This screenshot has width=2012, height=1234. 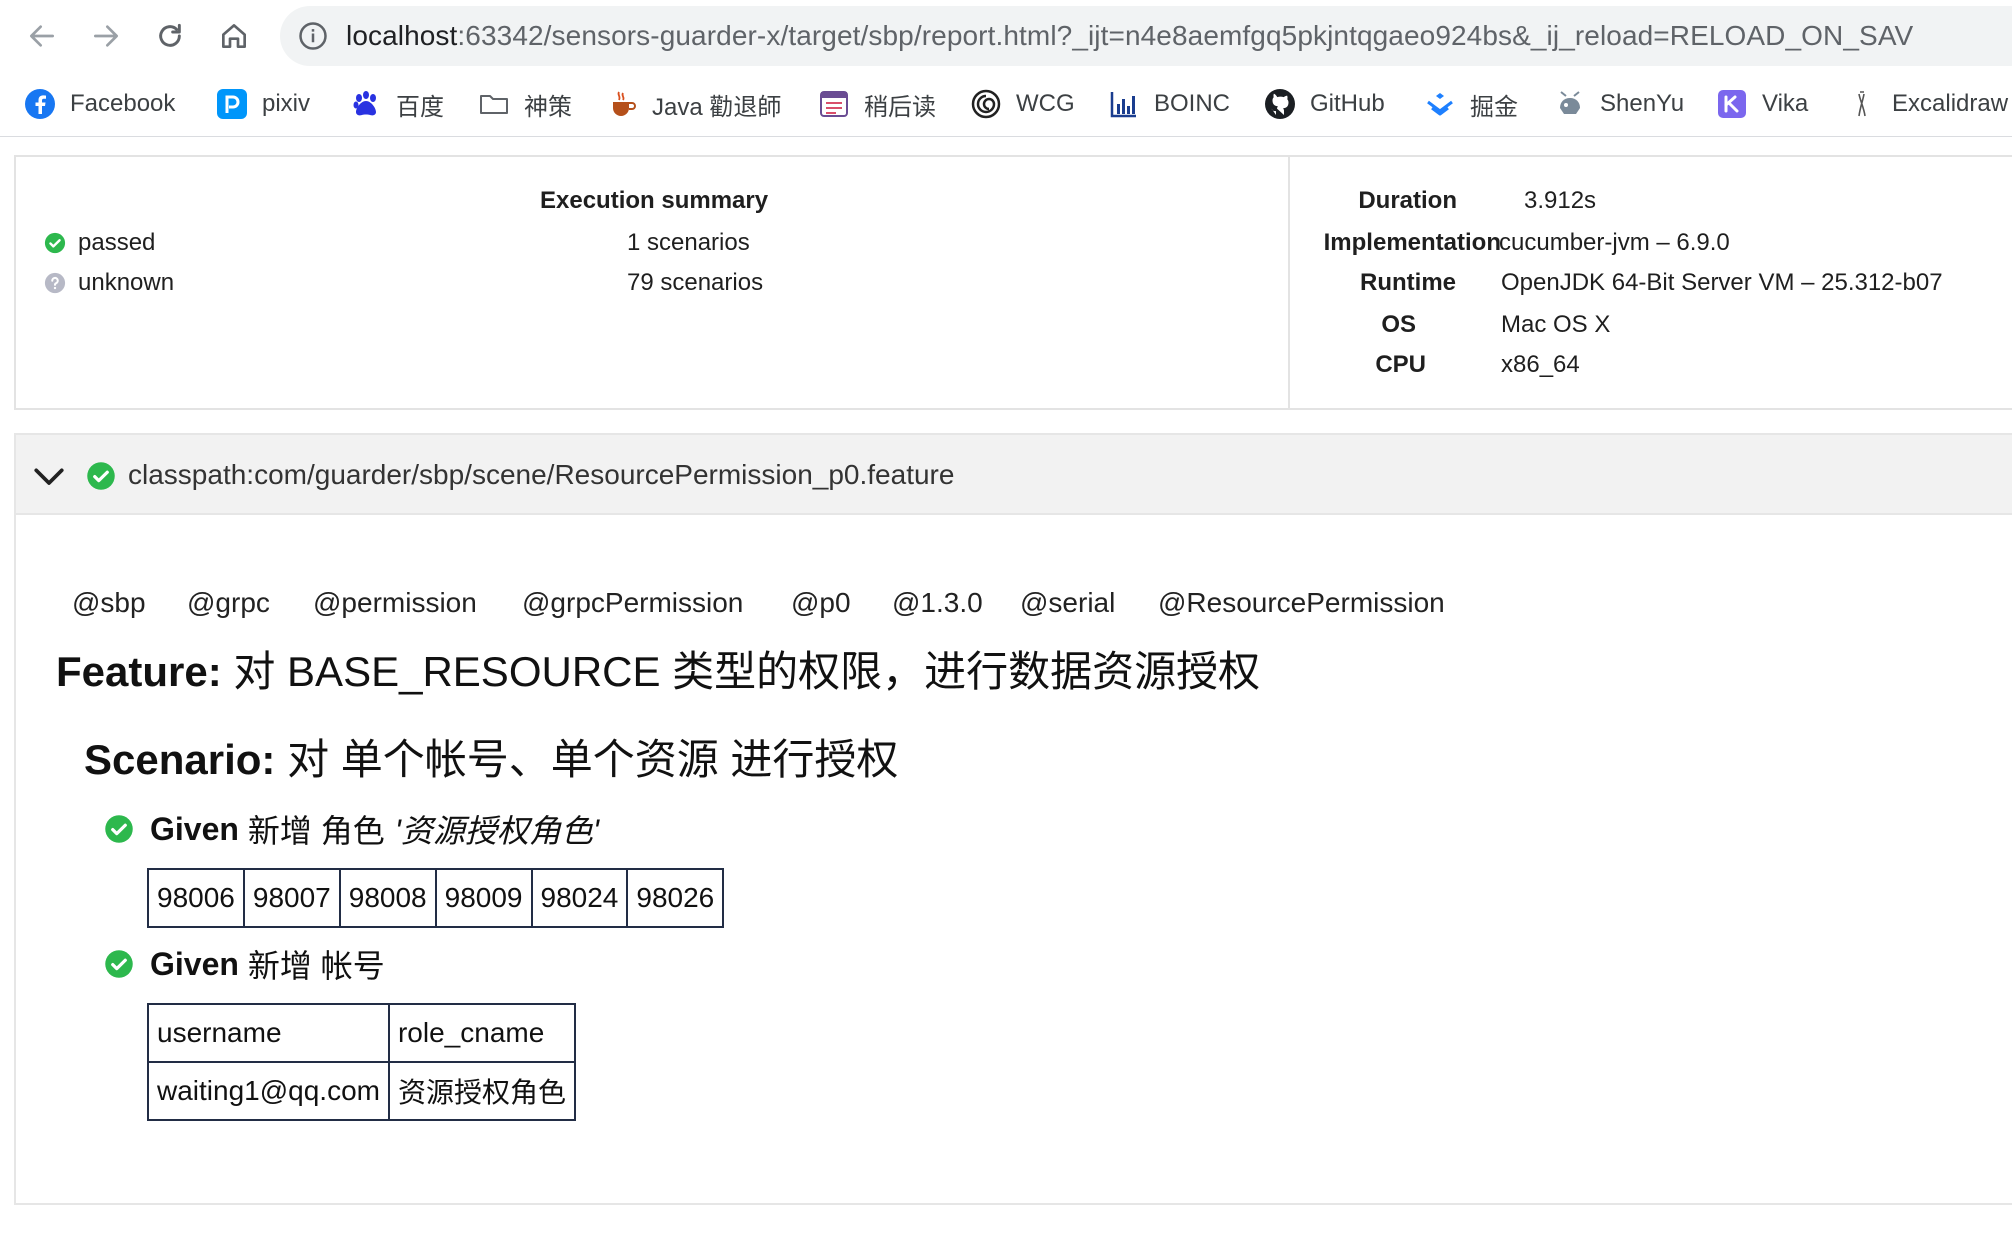 I want to click on table-cell: 98006, so click(x=196, y=898).